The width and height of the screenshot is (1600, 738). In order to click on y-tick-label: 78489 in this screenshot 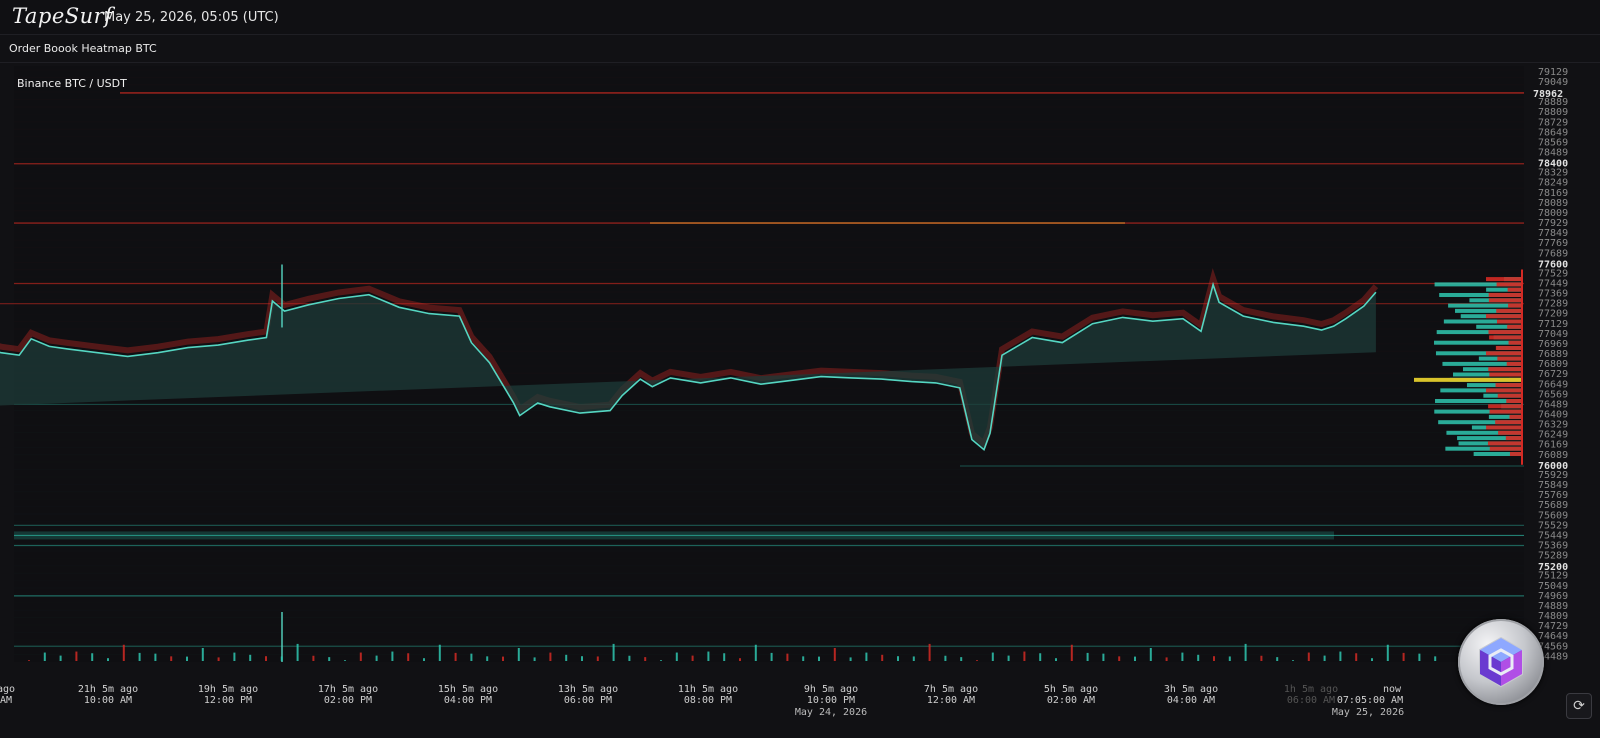, I will do `click(1553, 153)`.